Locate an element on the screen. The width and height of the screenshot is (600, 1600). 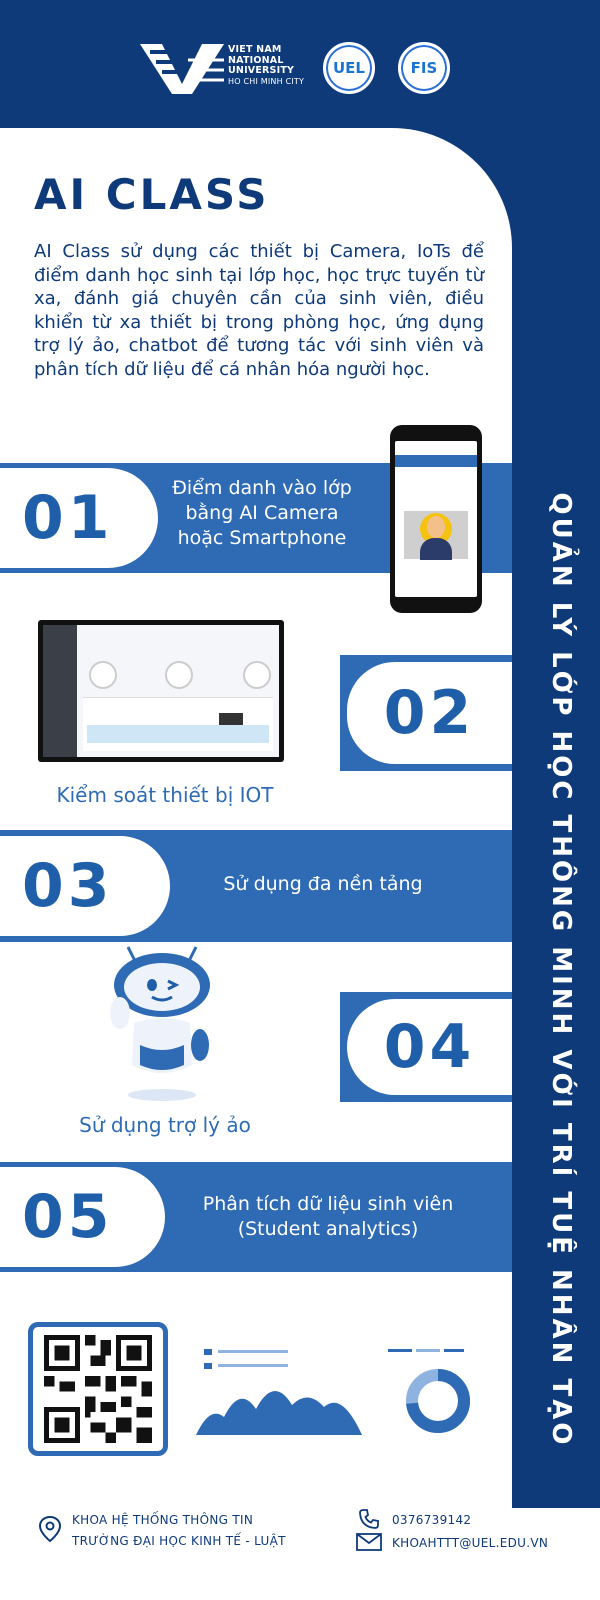
vnu-line: HO CHI MINH CITY is located at coordinates (266, 81).